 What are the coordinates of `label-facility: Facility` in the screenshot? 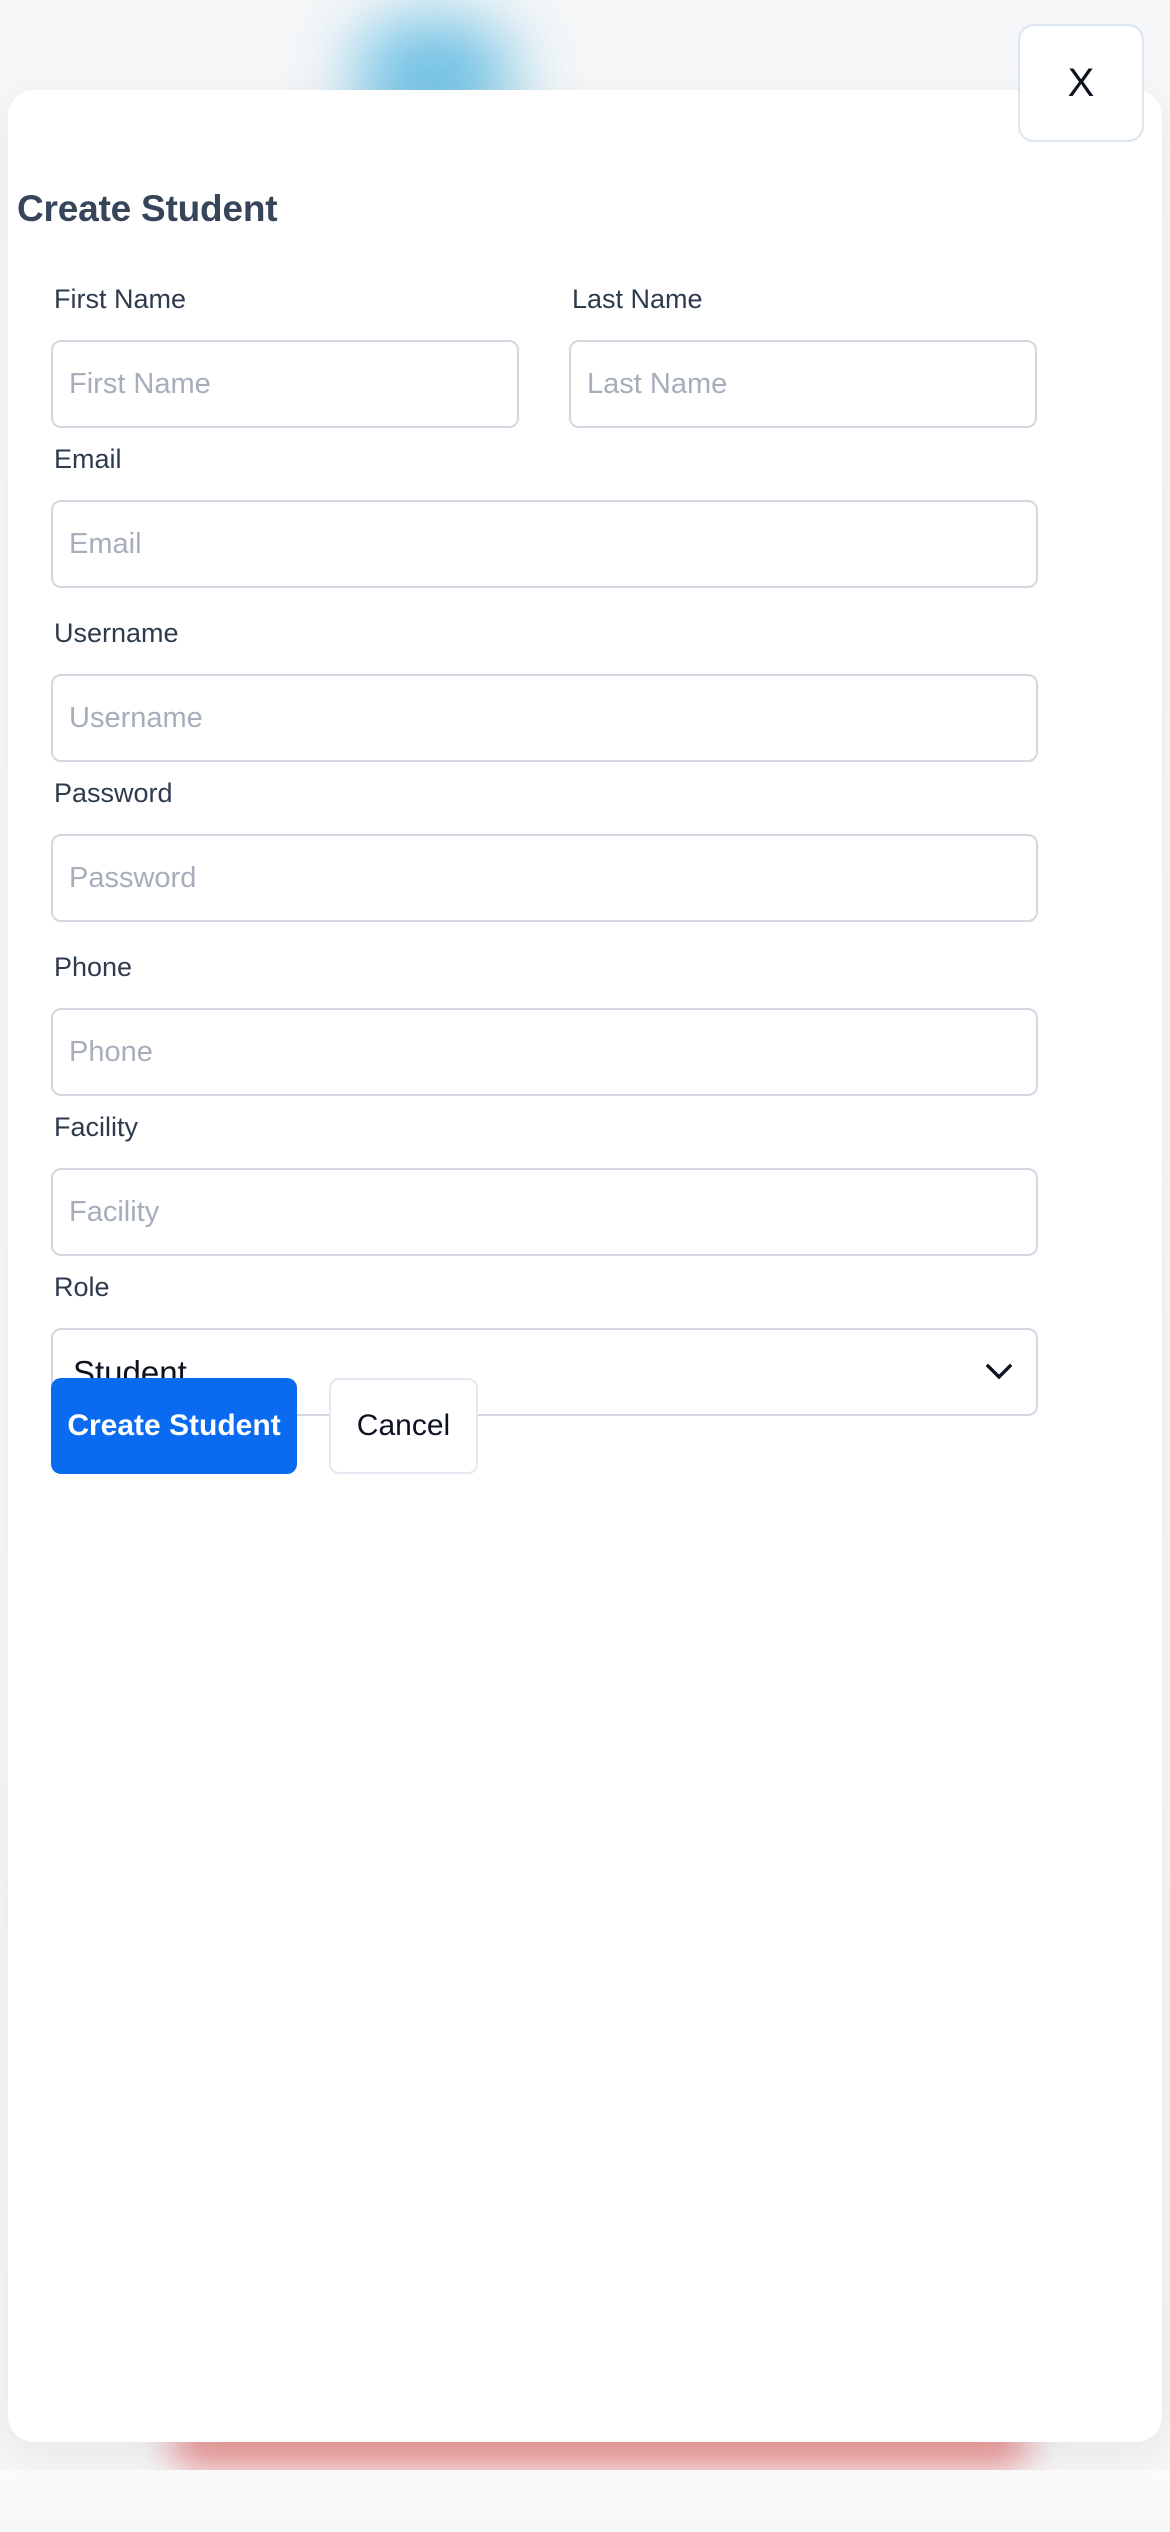 It's located at (96, 1127).